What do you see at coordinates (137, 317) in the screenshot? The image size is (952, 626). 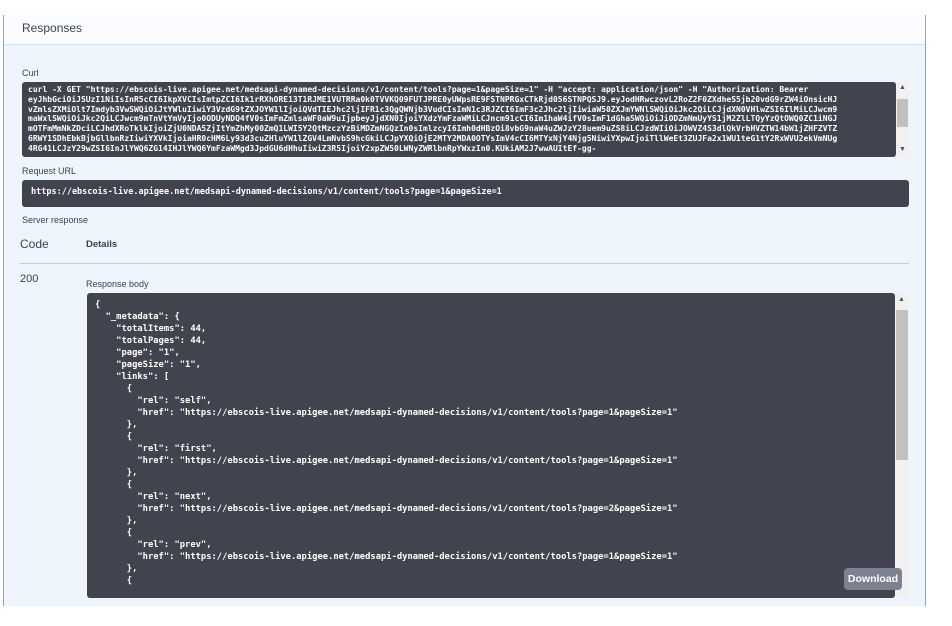 I see `code-line: "_metadata": {` at bounding box center [137, 317].